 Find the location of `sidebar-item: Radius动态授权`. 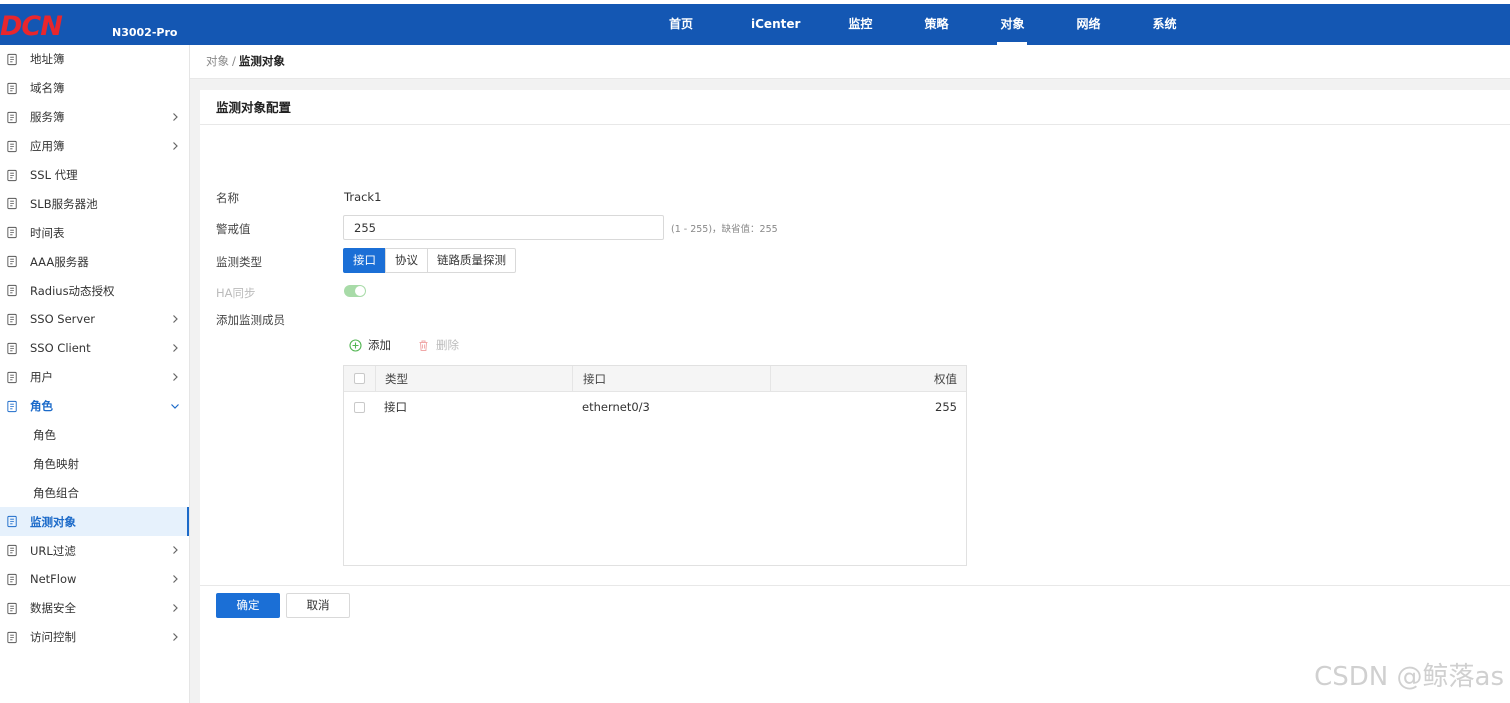

sidebar-item: Radius动态授权 is located at coordinates (94, 290).